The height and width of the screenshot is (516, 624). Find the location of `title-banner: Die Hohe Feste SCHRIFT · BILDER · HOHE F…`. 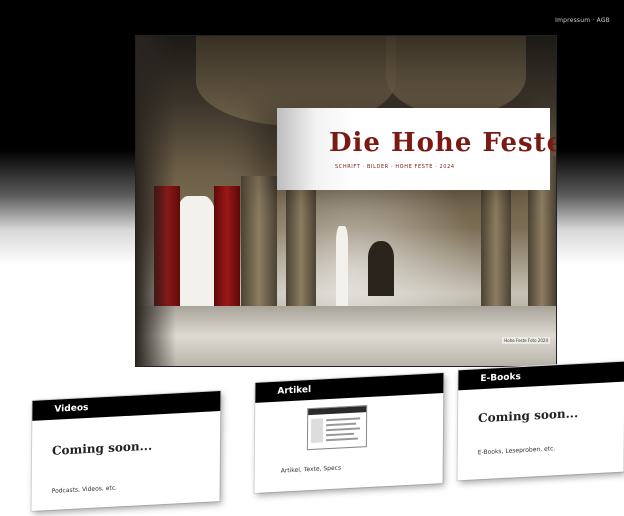

title-banner: Die Hohe Feste SCHRIFT · BILDER · HOHE F… is located at coordinates (416, 149).